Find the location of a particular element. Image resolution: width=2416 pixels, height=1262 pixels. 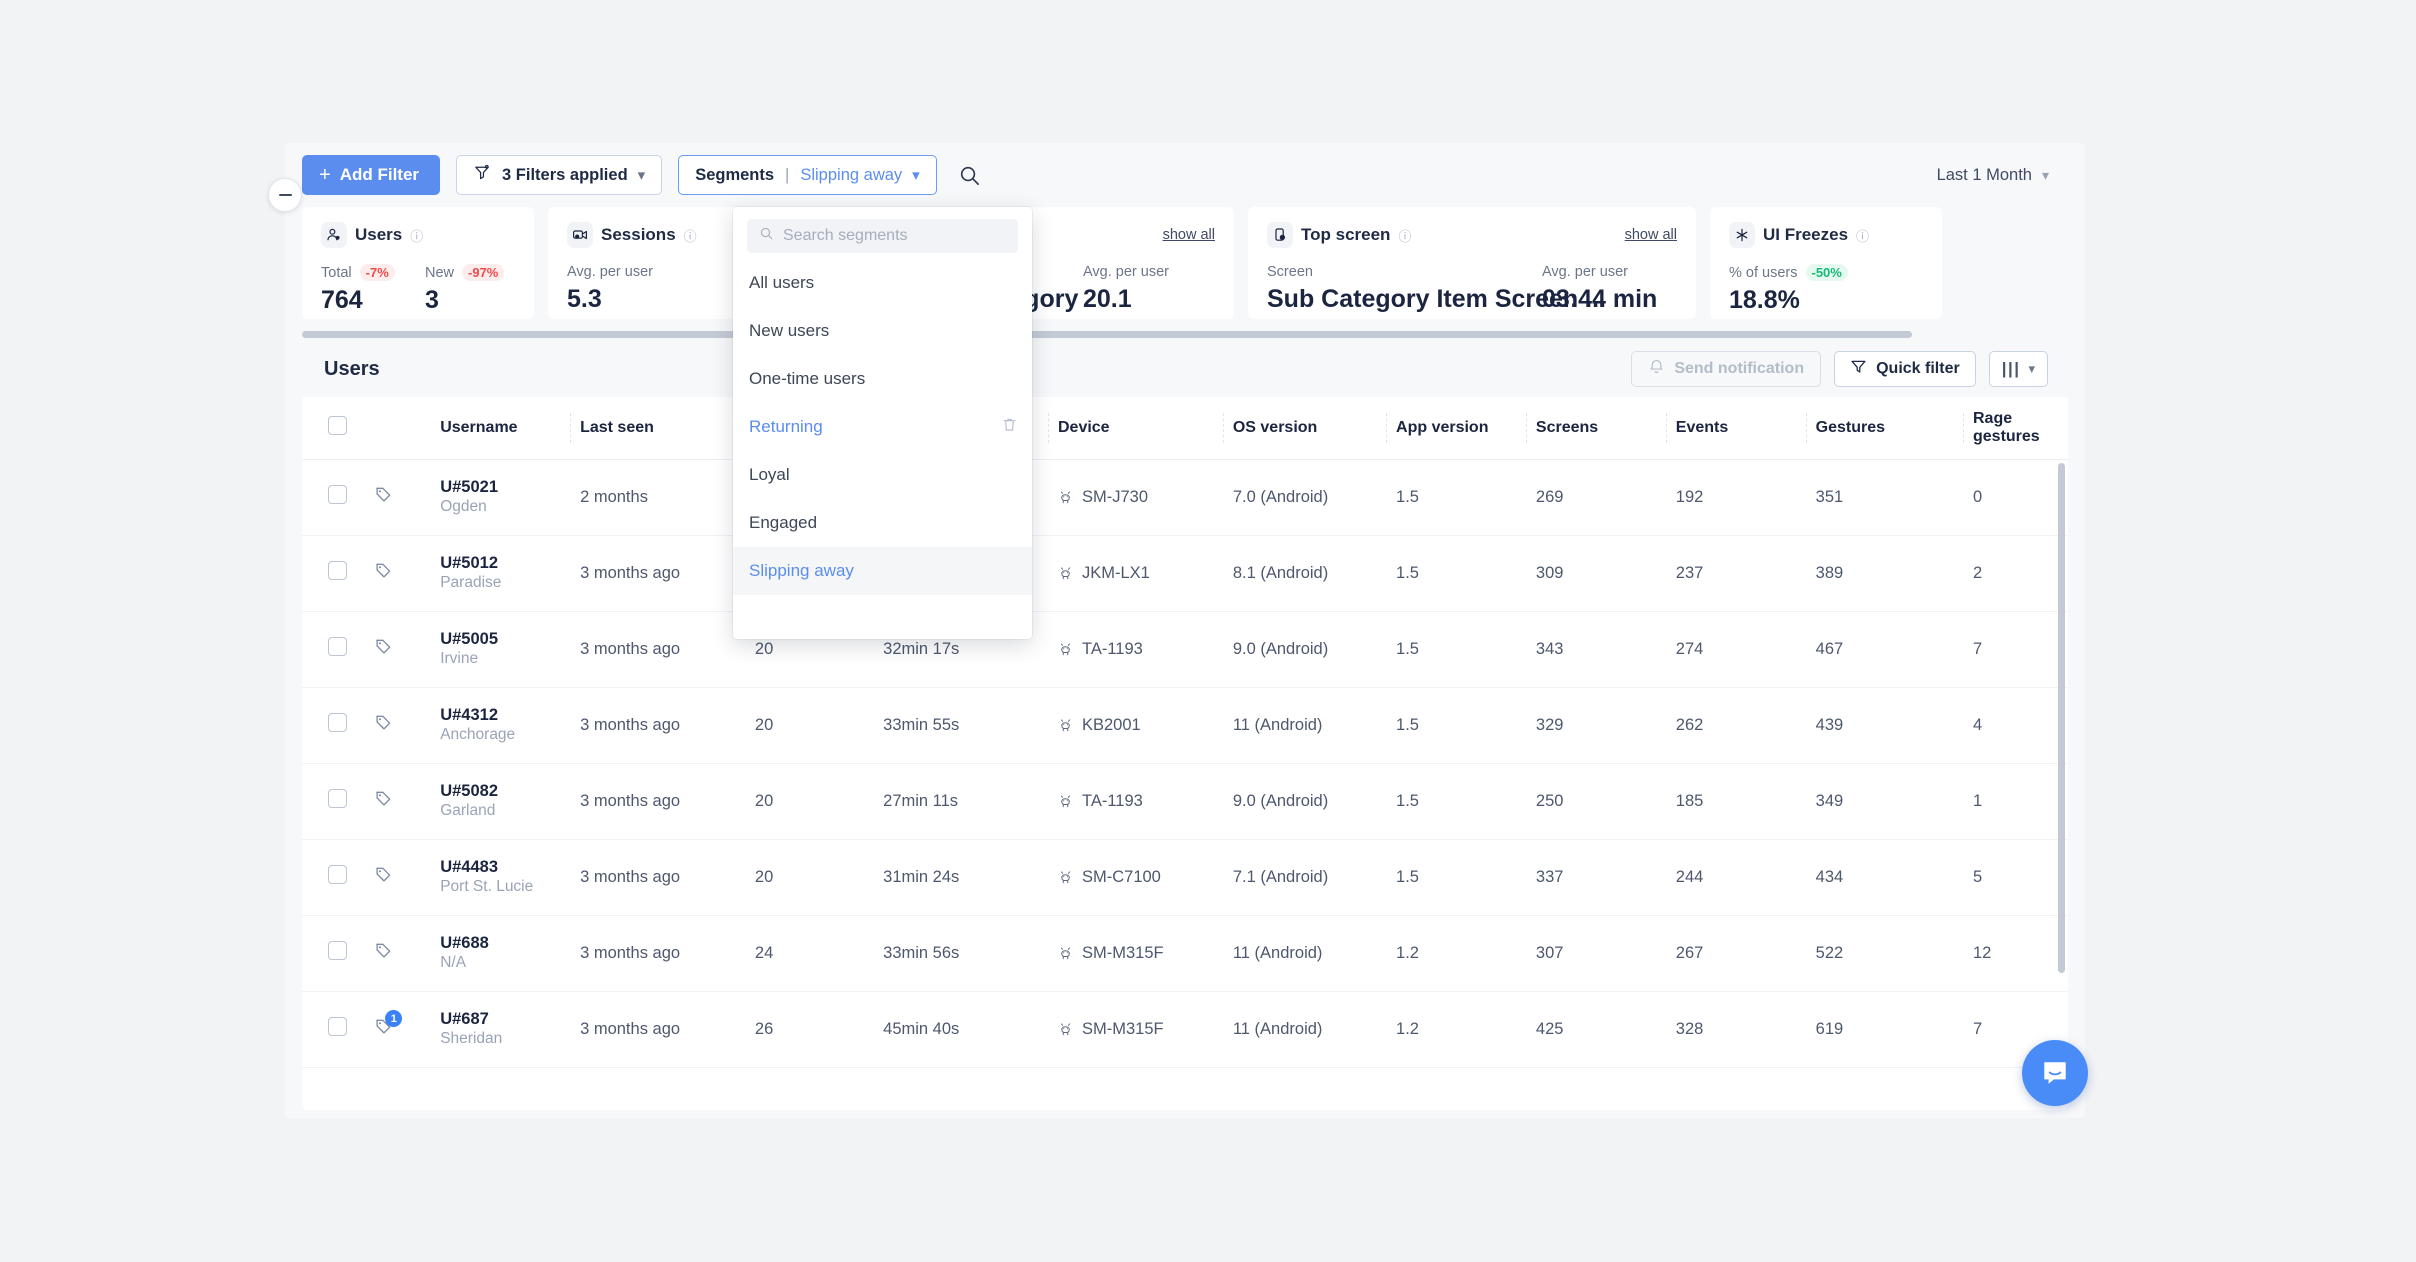

segments-button: Segments | Slipping away ▾ is located at coordinates (807, 175).